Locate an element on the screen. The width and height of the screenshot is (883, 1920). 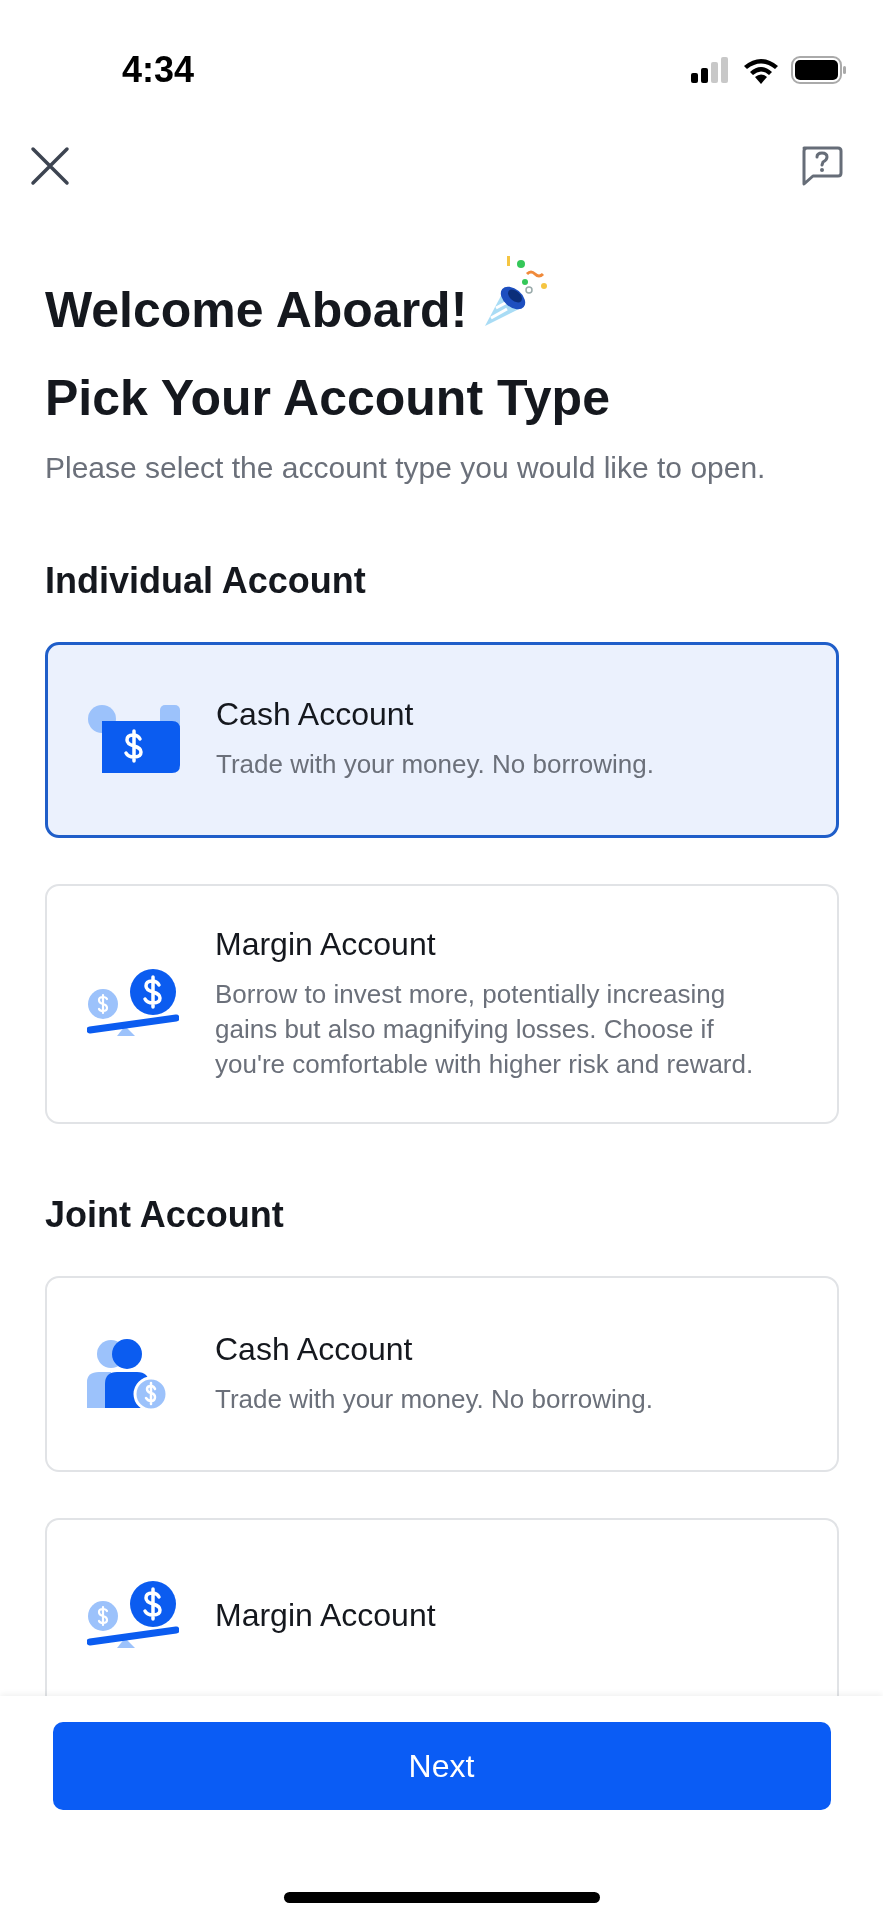
account-option-card: Margin Account Borrow to invest more, potentially increasing gains but also magnifying losses. Choose if you're comfortable with higher risk and reward. is located at coordinates (442, 1003).